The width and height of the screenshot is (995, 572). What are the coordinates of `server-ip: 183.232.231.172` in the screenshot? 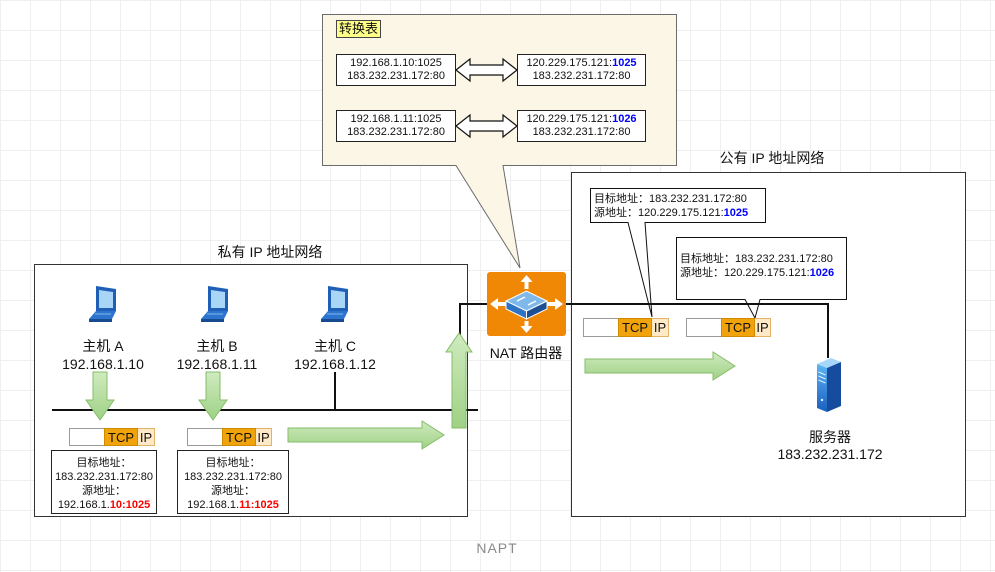 It's located at (830, 454).